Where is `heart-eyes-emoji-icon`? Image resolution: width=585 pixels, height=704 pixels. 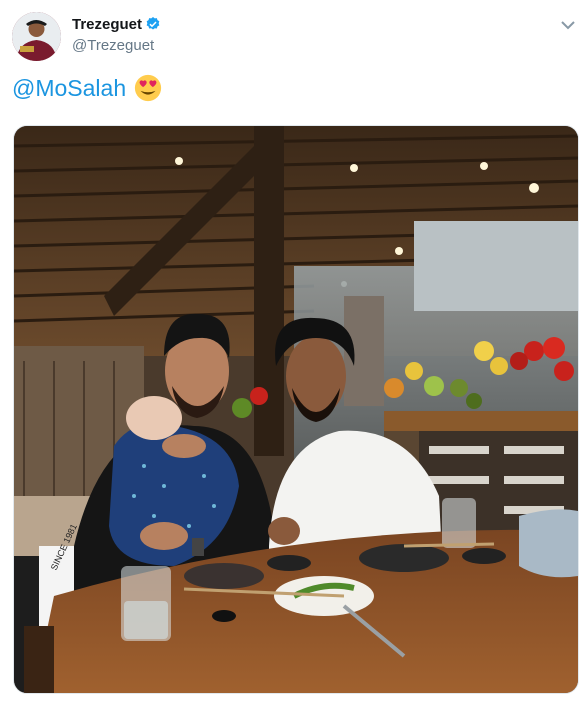
heart-eyes-emoji-icon is located at coordinates (148, 88).